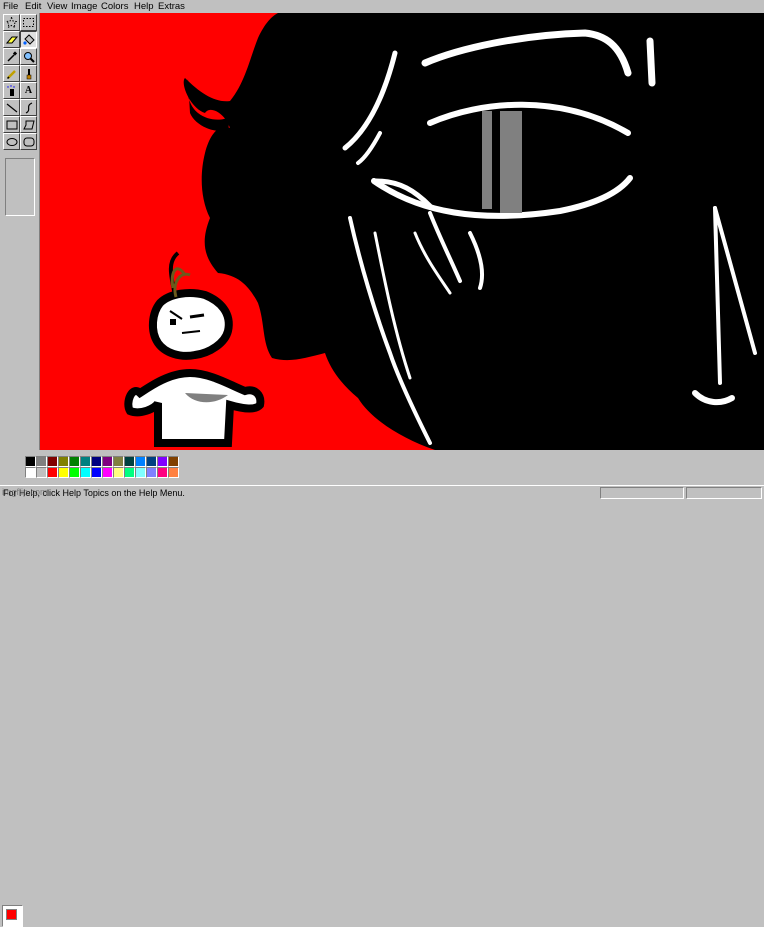  I want to click on dashed-rect-icon, so click(28, 22).